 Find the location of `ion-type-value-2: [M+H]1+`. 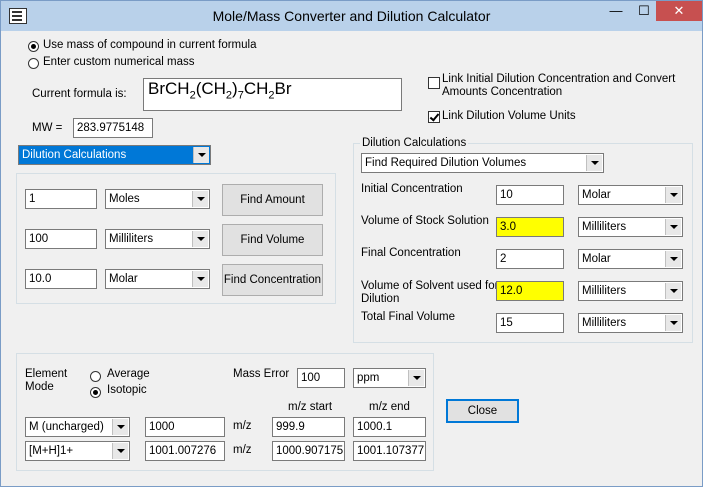

ion-type-value-2: [M+H]1+ is located at coordinates (51, 451).